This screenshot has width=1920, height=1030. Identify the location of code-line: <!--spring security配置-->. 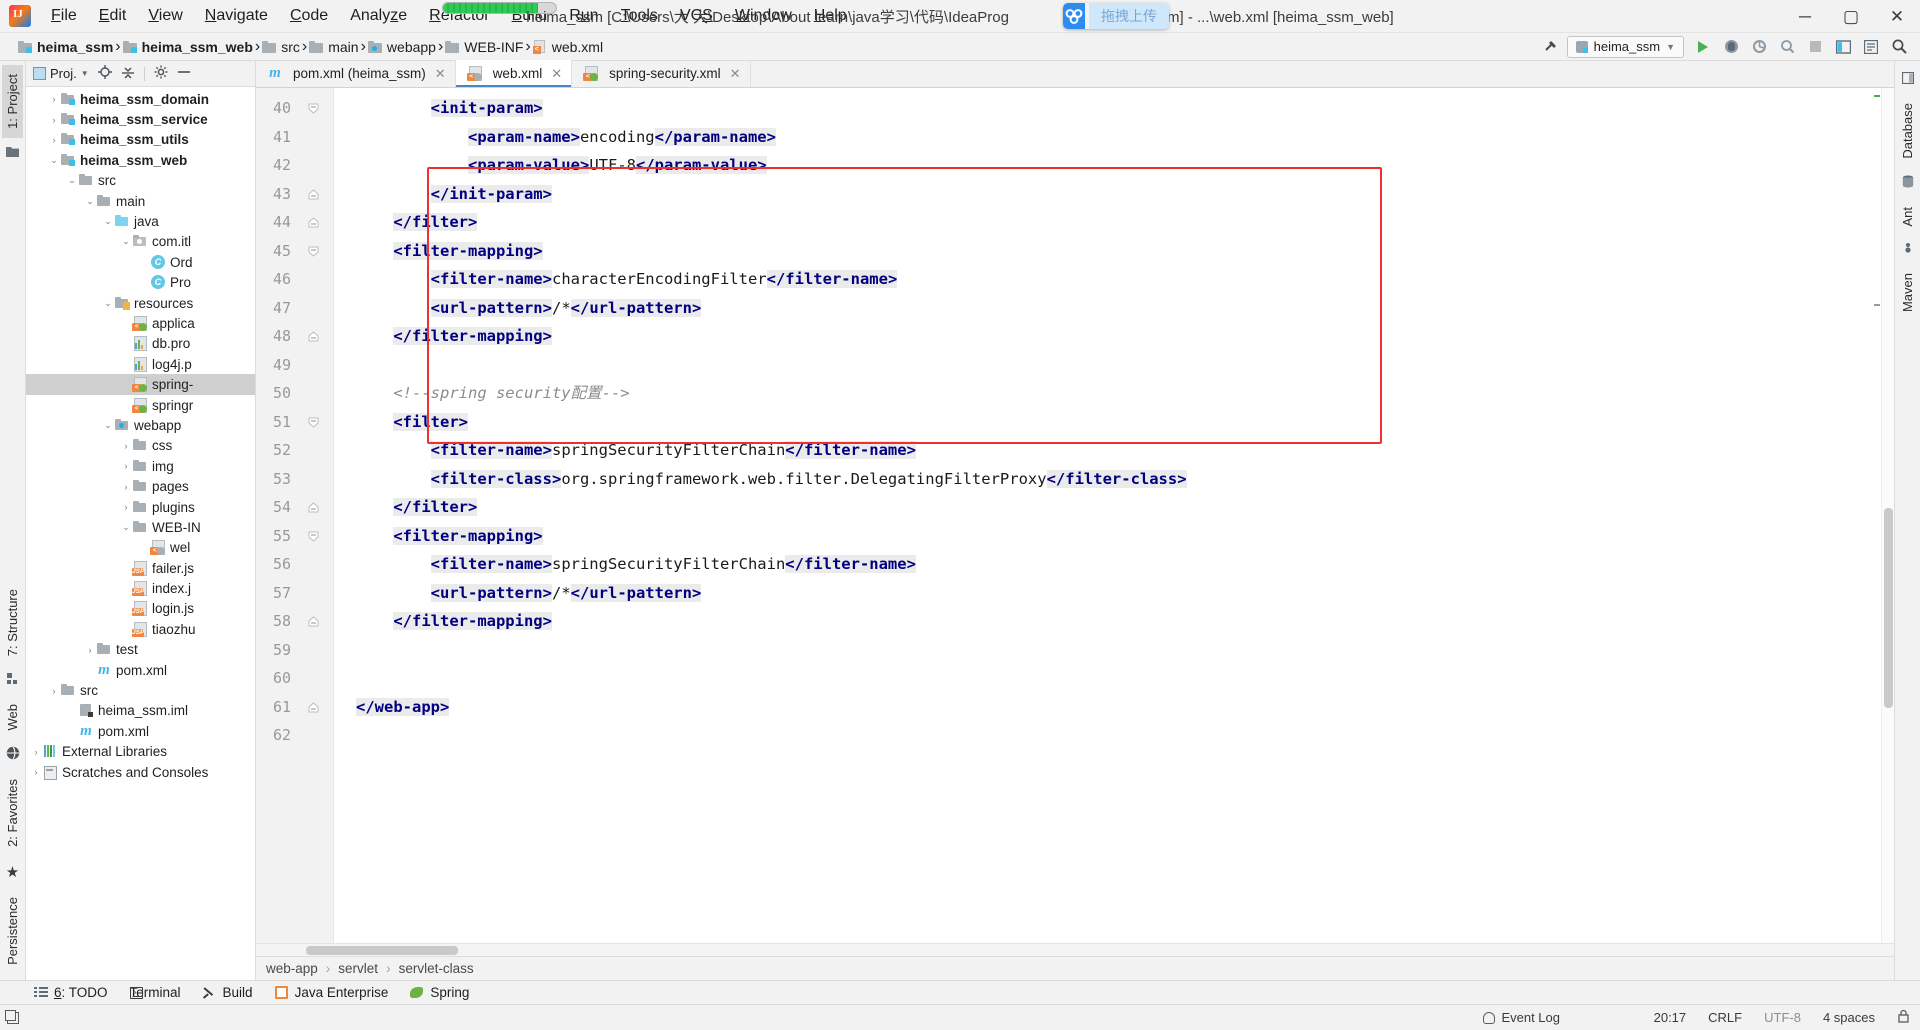
(1114, 393).